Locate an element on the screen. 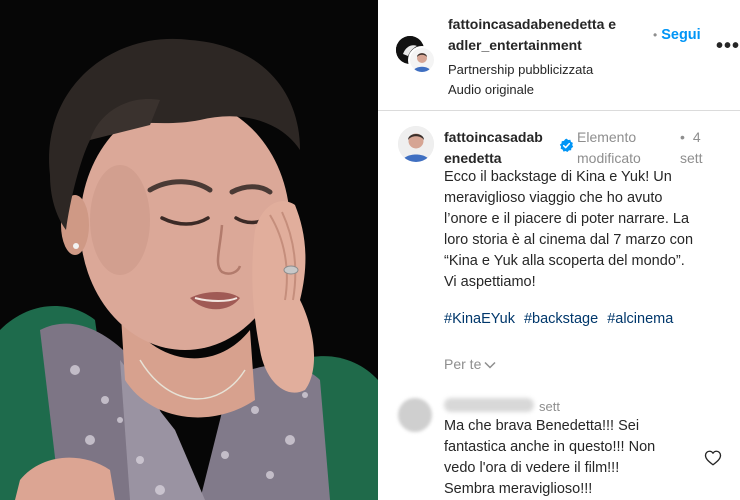 Image resolution: width=740 pixels, height=500 pixels. caption-line: Vi aspettiamo! is located at coordinates (490, 282).